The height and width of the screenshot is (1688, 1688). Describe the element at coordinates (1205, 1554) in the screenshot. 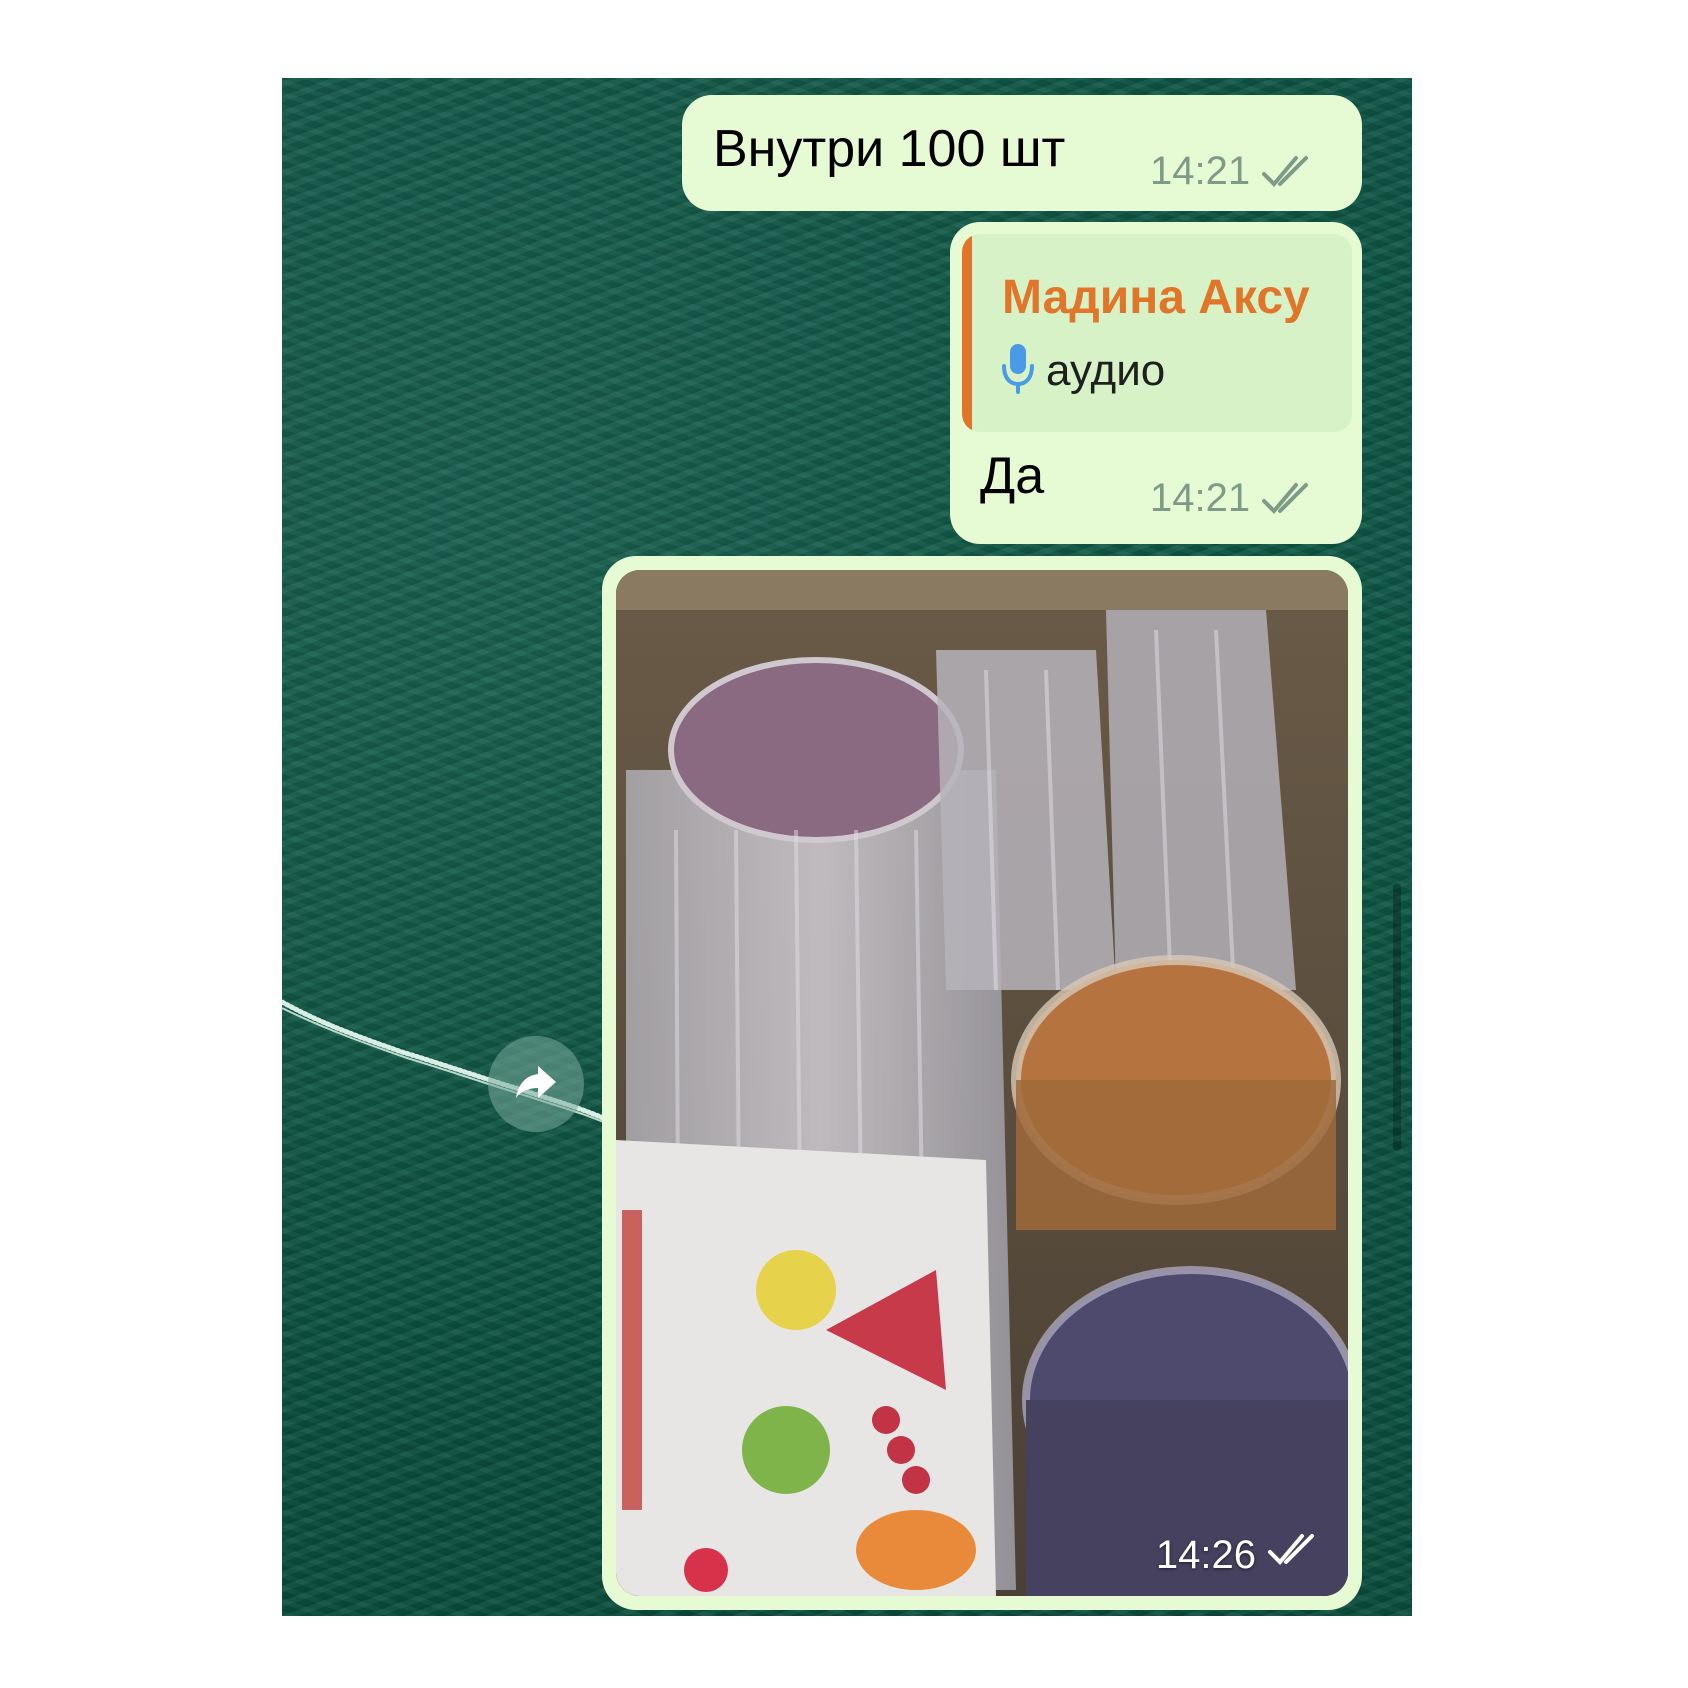

I see `message-time: 14:26` at that location.